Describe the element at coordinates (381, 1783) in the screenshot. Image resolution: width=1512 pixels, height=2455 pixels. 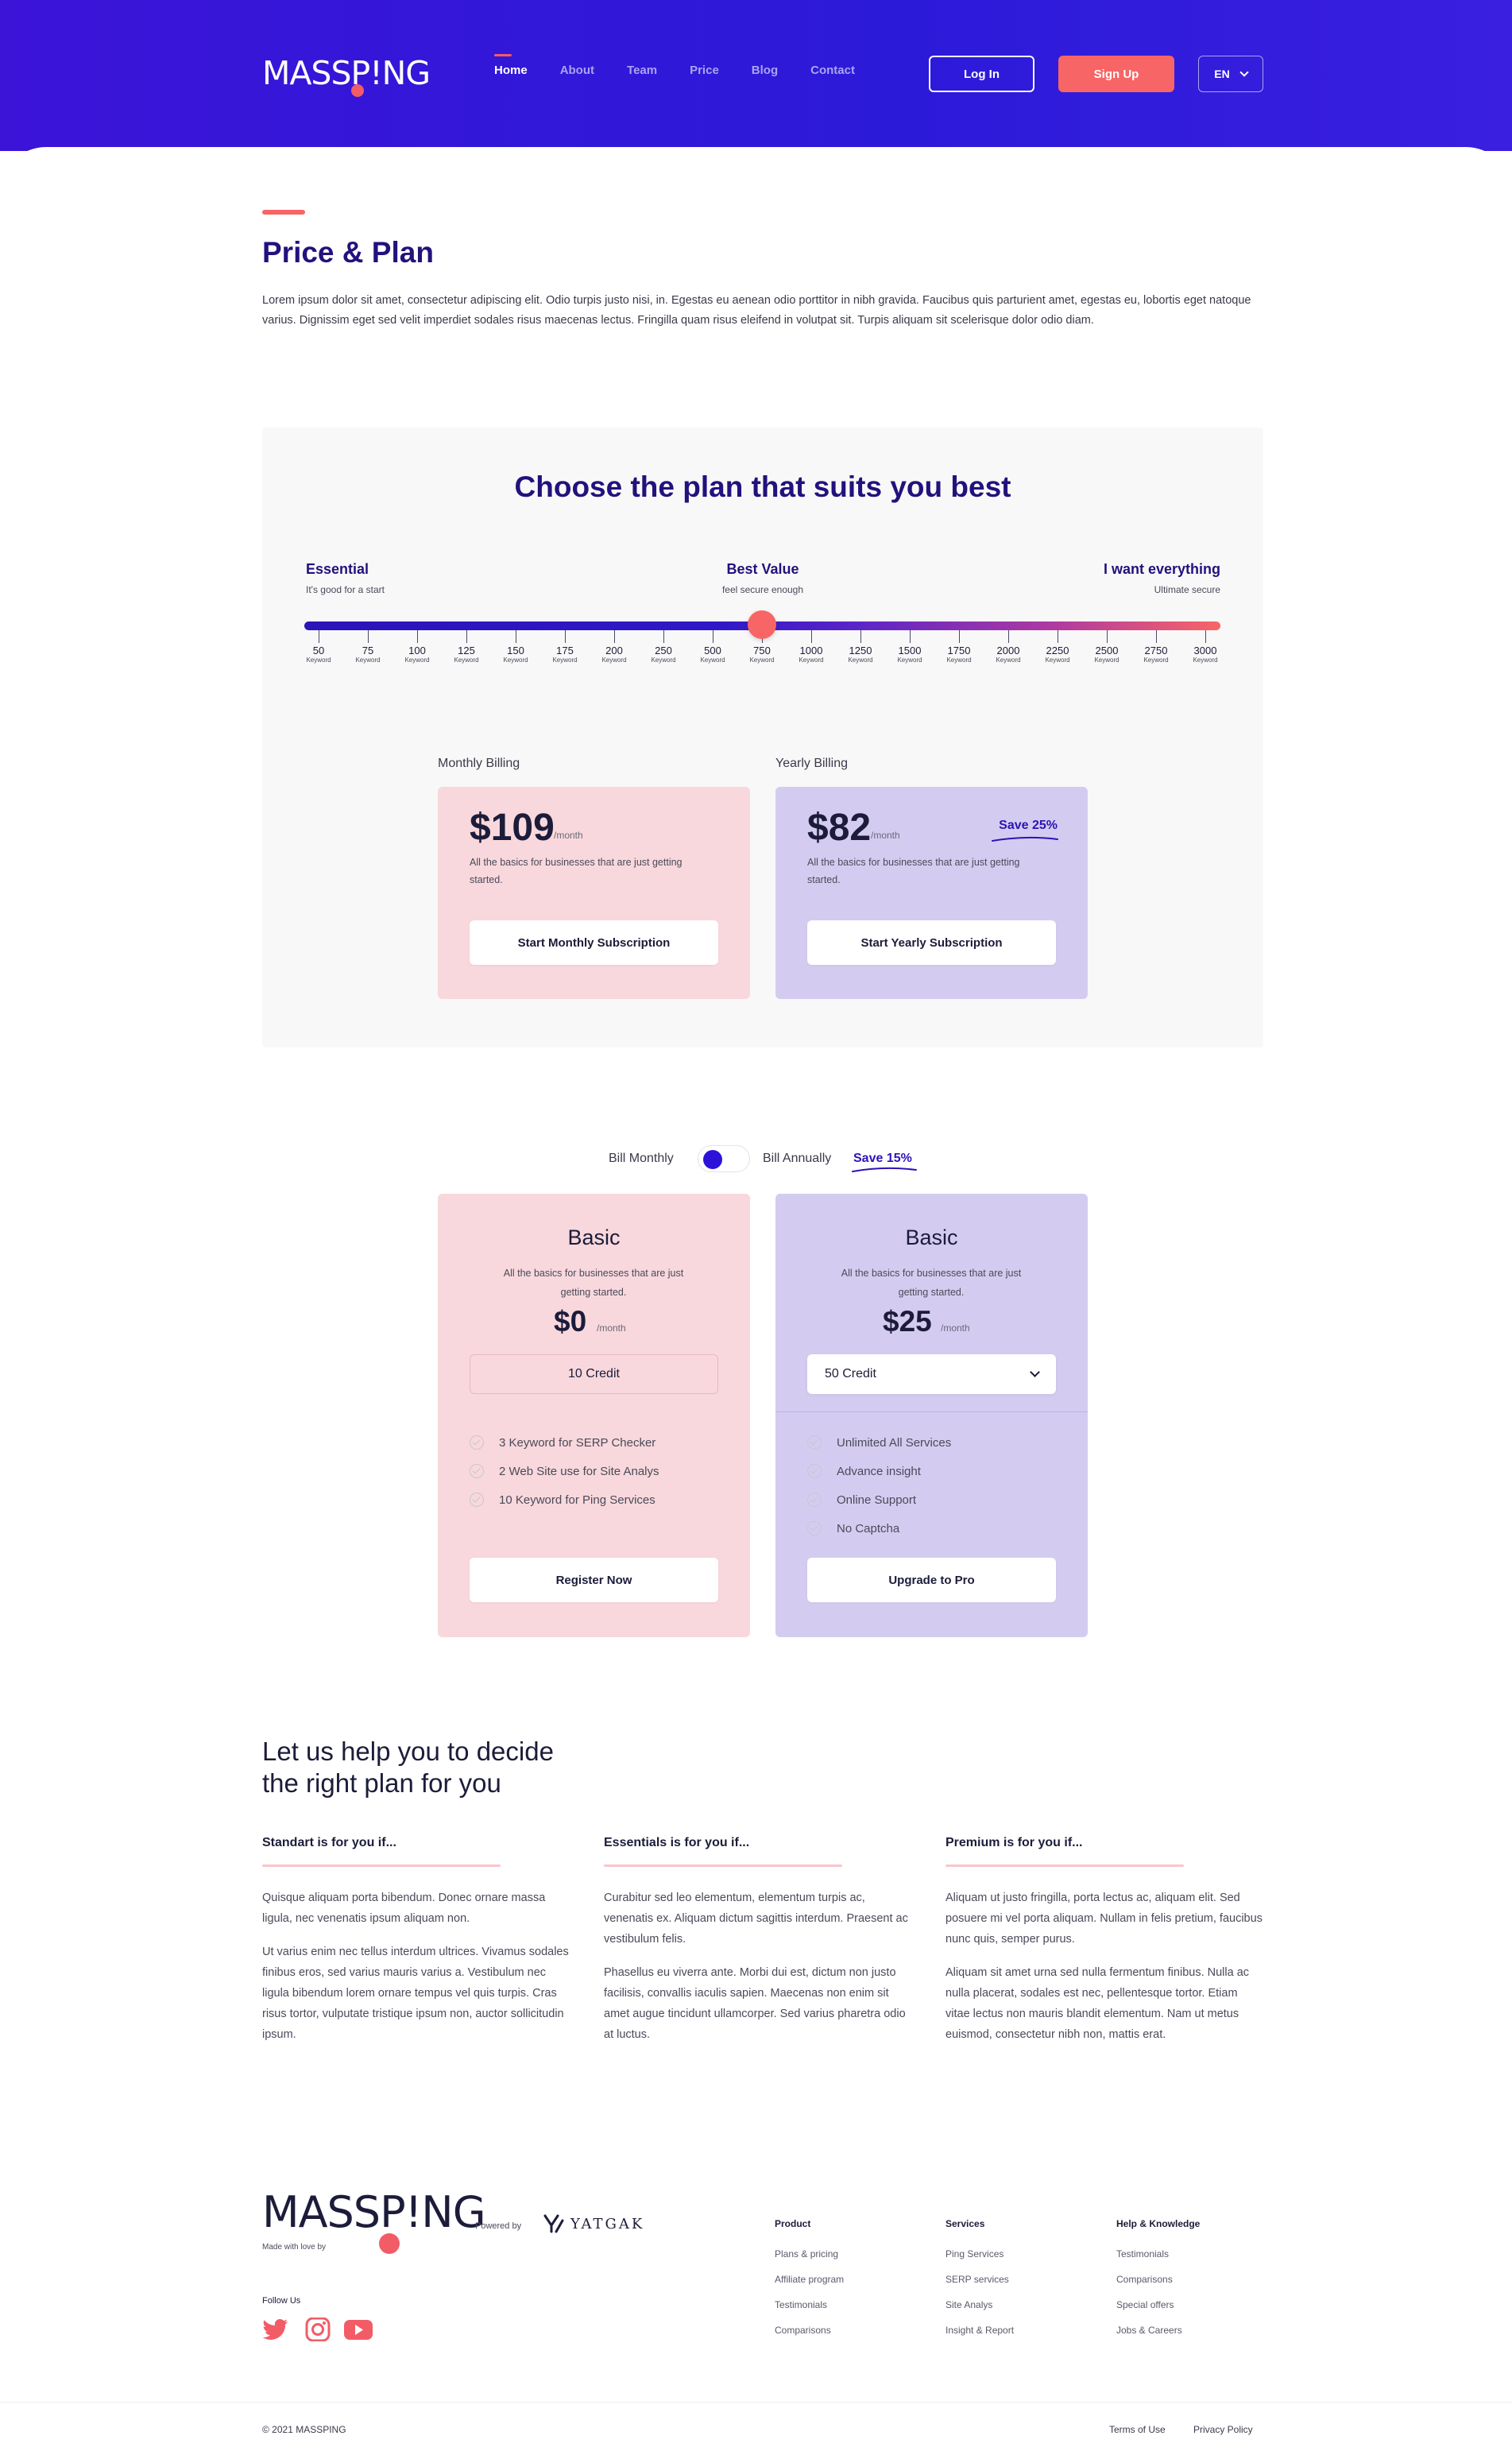
I see `help-title-line: the right plan for you` at that location.